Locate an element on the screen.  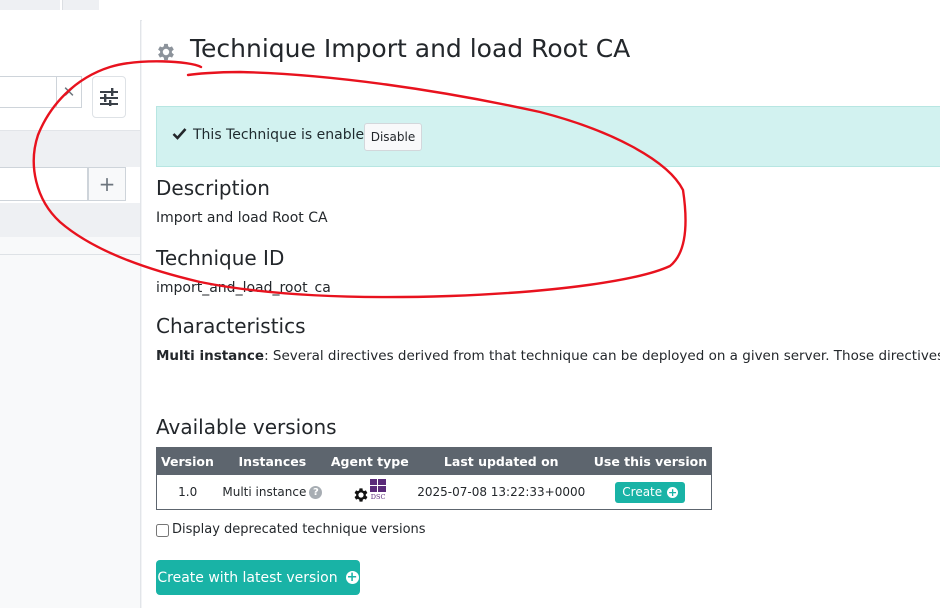
check-icon is located at coordinates (179, 134).